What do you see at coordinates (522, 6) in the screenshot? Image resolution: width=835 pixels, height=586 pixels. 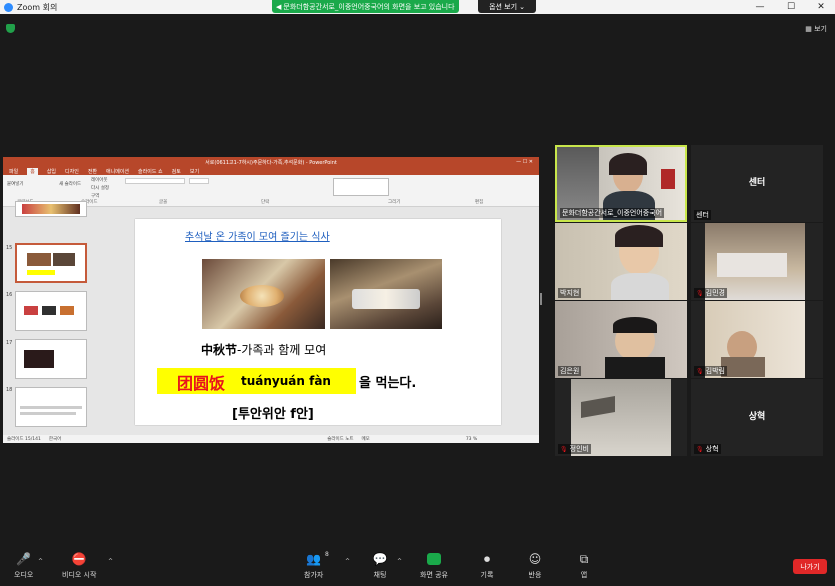 I see `chevron-down-icon: ⌄` at bounding box center [522, 6].